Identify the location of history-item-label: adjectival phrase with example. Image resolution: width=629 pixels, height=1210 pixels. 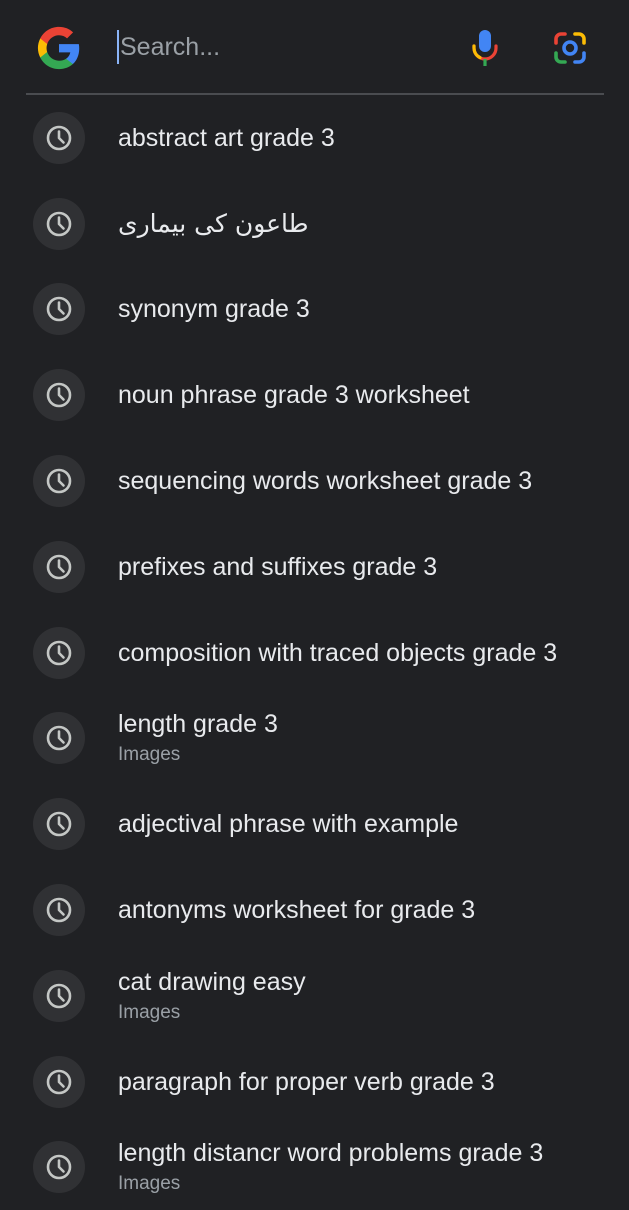
(288, 824).